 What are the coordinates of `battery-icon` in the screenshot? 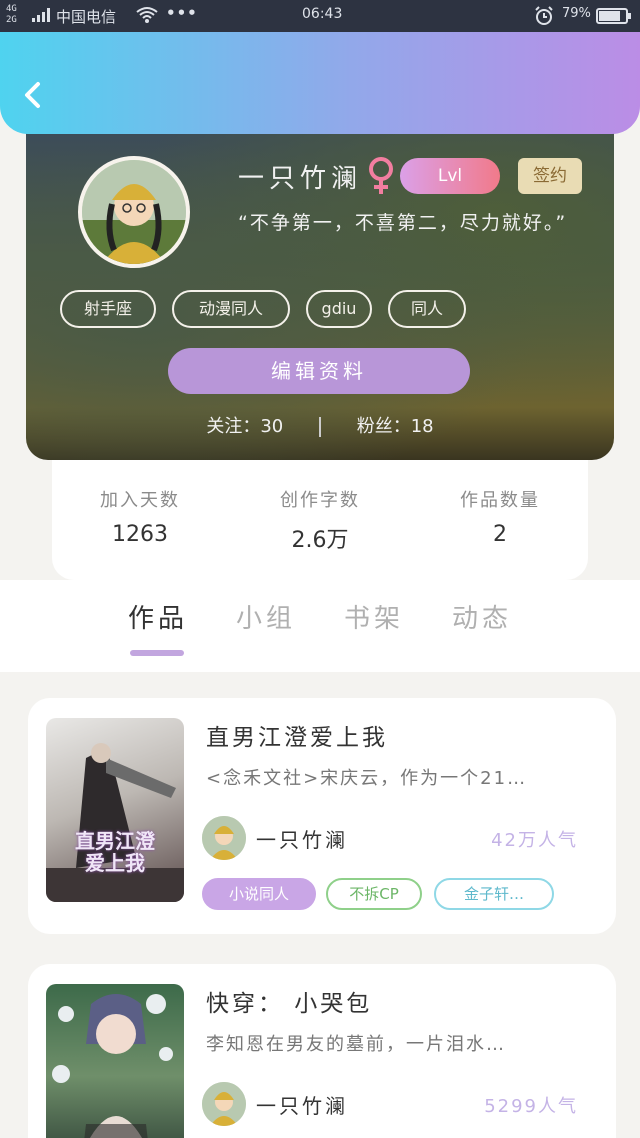 It's located at (613, 16).